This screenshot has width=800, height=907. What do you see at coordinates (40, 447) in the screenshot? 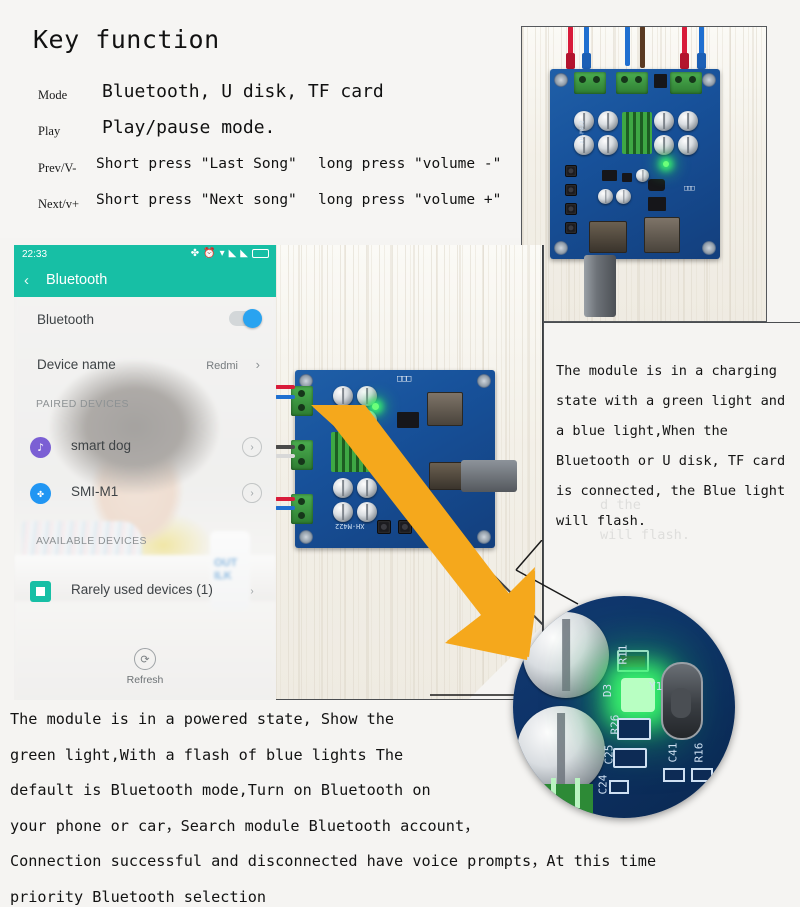
I see `headphone-icon: ♪` at bounding box center [40, 447].